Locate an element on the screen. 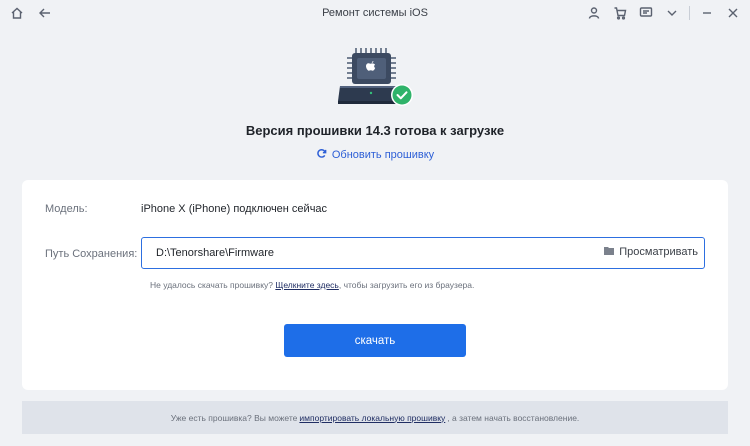 Image resolution: width=750 pixels, height=446 pixels. refresh-firmware-link: Обновить прошивку is located at coordinates (375, 155).